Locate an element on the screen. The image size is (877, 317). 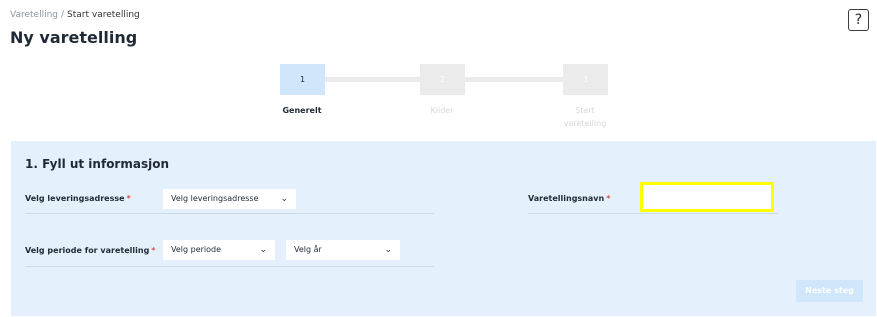
period-select: Velg periode ⌄ is located at coordinates (219, 250).